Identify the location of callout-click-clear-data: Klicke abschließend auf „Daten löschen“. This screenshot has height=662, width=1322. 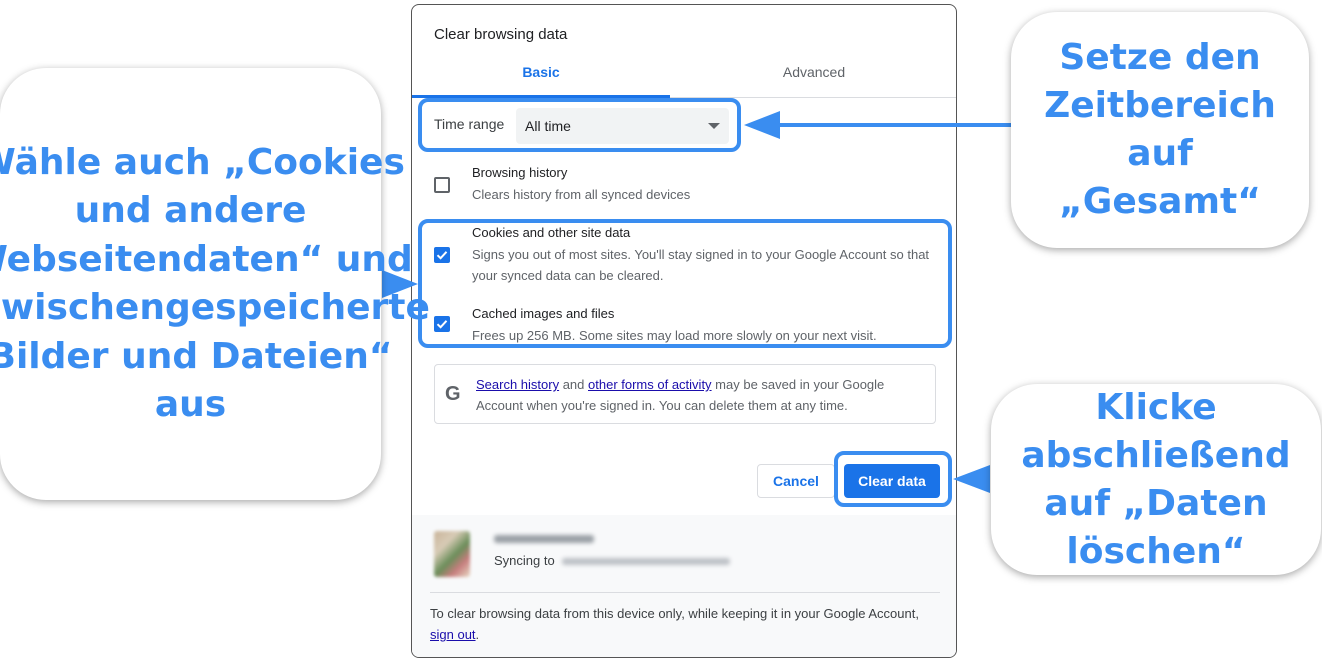
(1156, 479).